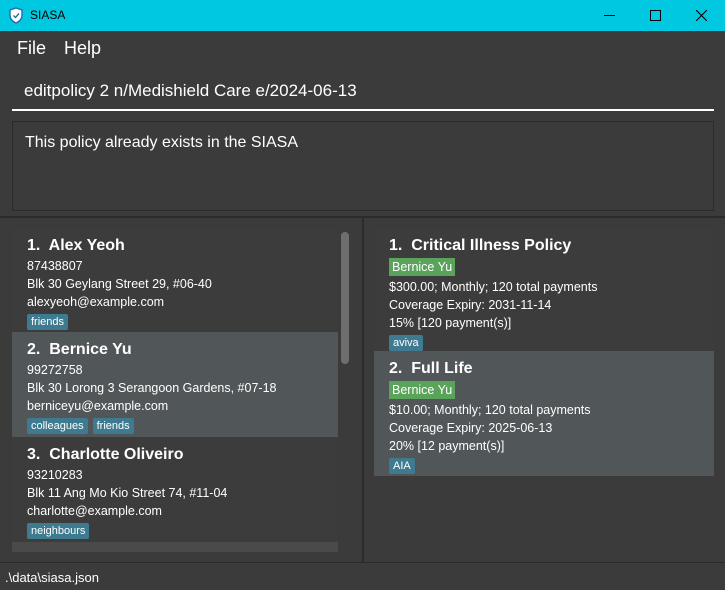  Describe the element at coordinates (182, 246) in the screenshot. I see `person-title: 1. Alex Yeoh` at that location.